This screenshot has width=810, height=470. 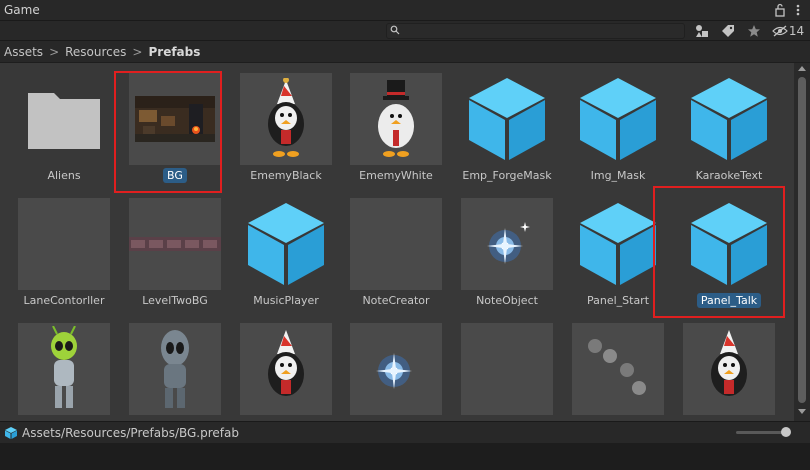 What do you see at coordinates (396, 300) in the screenshot?
I see `asset-label: NoteCreator` at bounding box center [396, 300].